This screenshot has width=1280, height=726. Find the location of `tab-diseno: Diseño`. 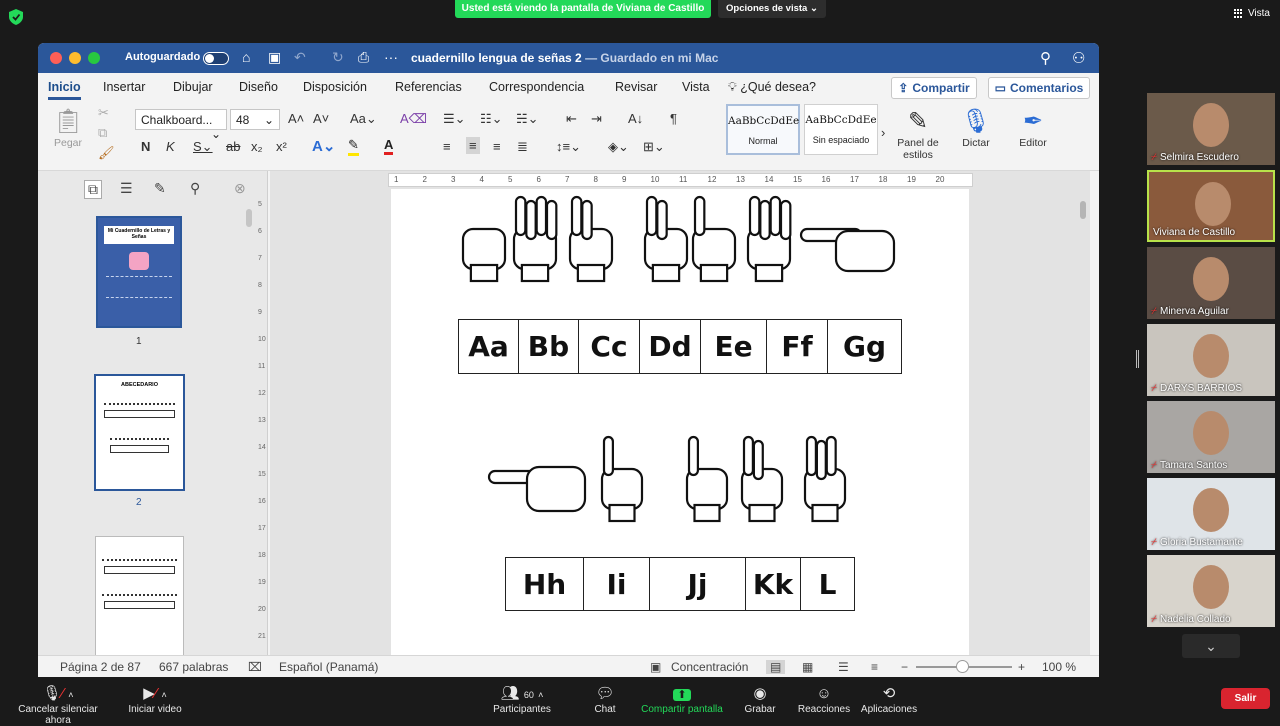

tab-diseno: Diseño is located at coordinates (258, 87).